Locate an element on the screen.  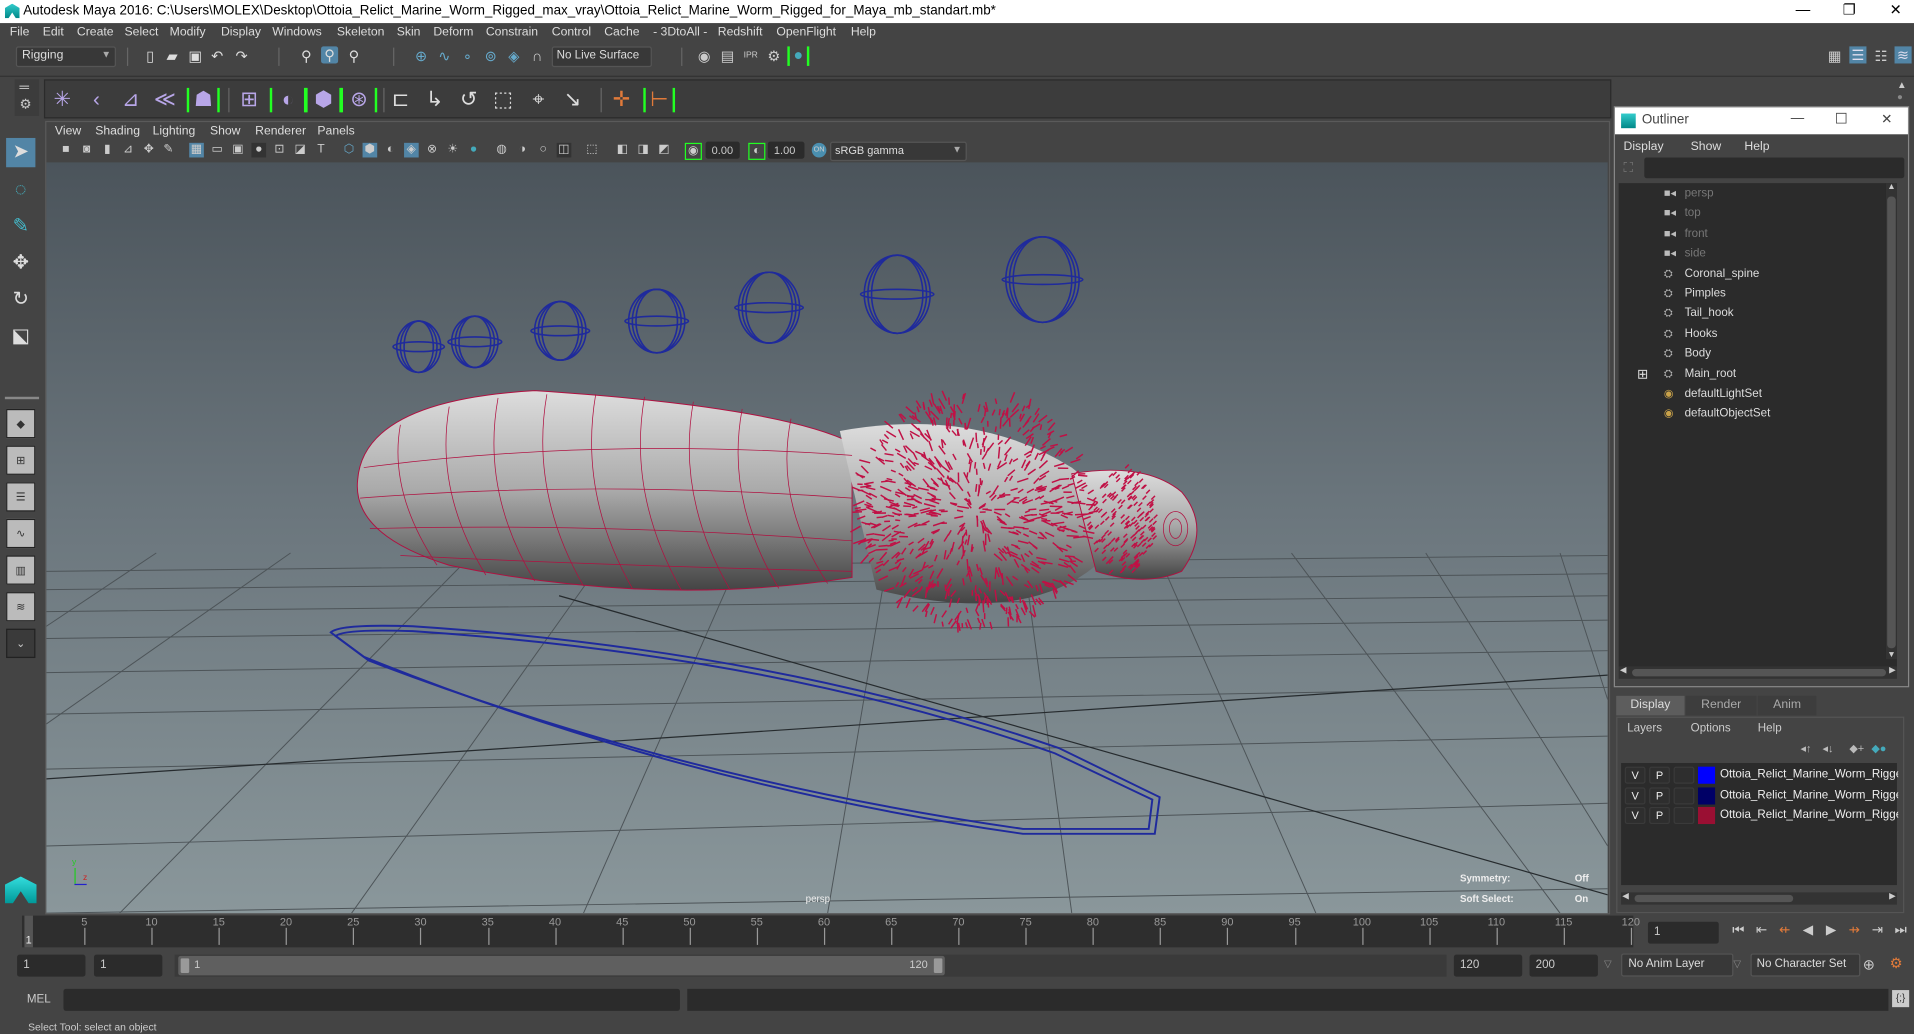
menu-display: Display is located at coordinates (241, 32).